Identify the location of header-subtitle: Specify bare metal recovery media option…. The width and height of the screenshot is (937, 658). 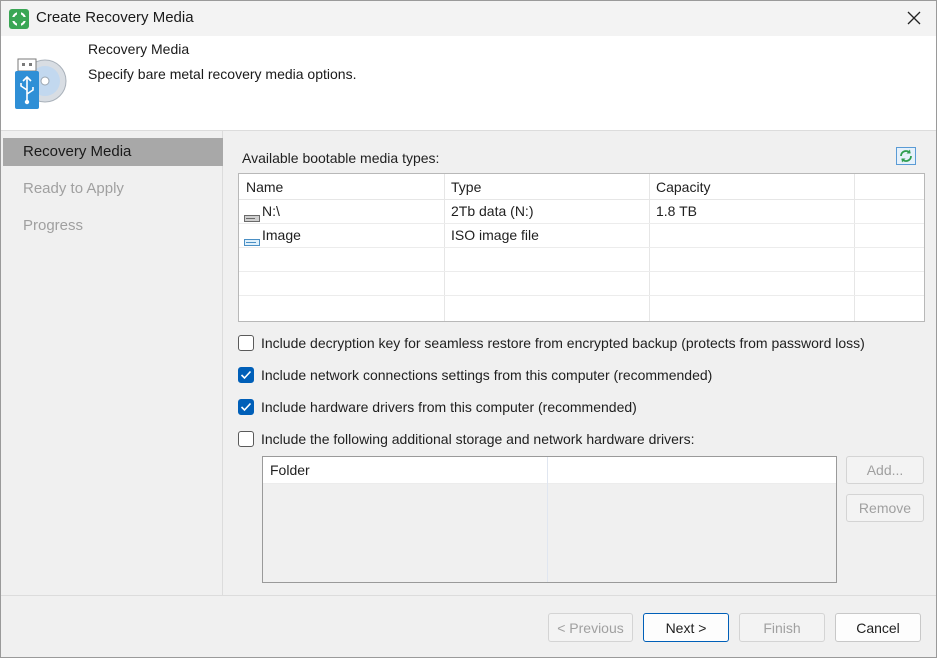
(222, 74).